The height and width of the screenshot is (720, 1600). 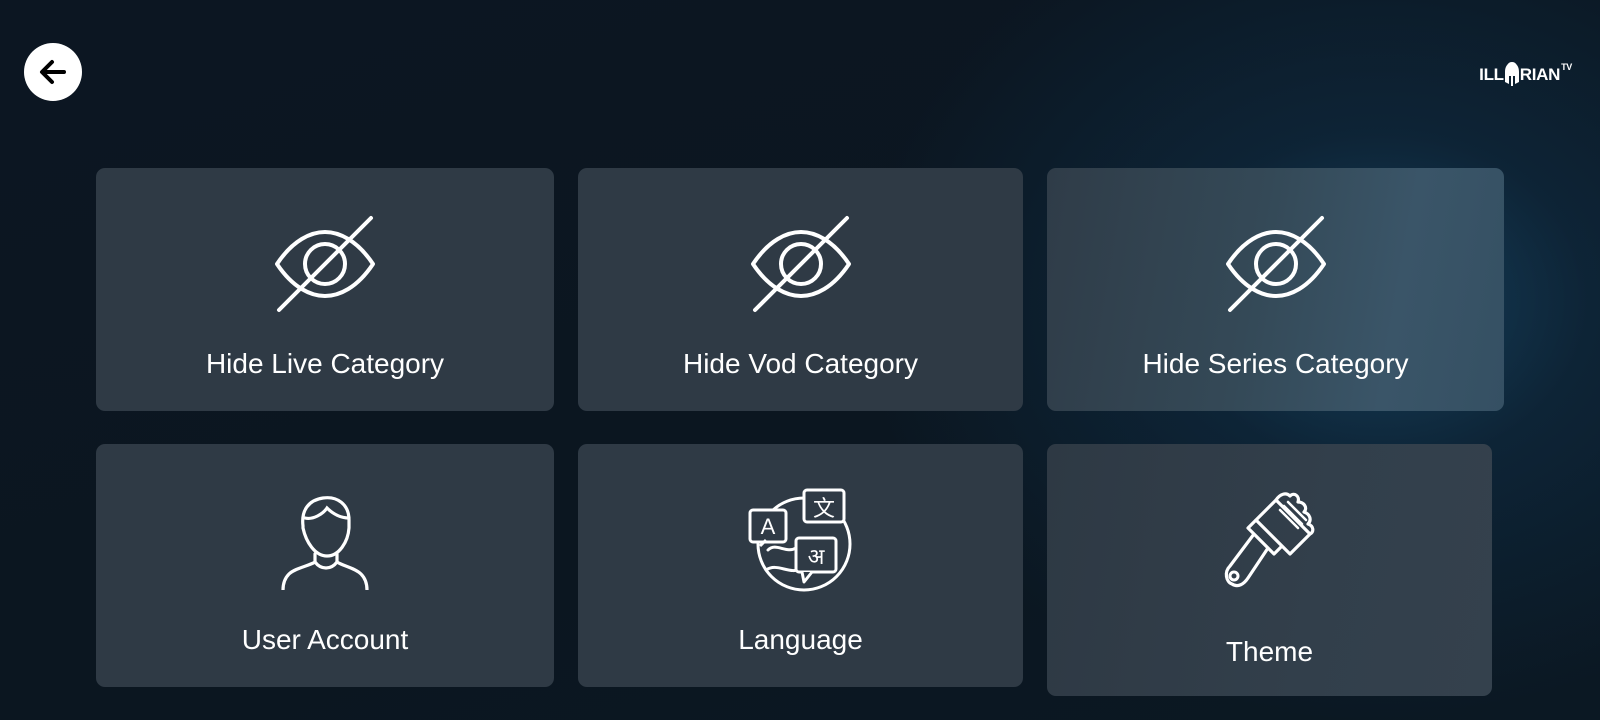 I want to click on theme-tile: Theme, so click(x=1269, y=570).